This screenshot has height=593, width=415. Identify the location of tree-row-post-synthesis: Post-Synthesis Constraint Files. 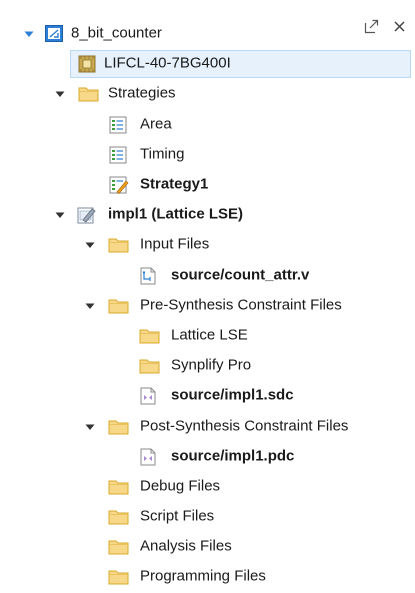
(207, 426).